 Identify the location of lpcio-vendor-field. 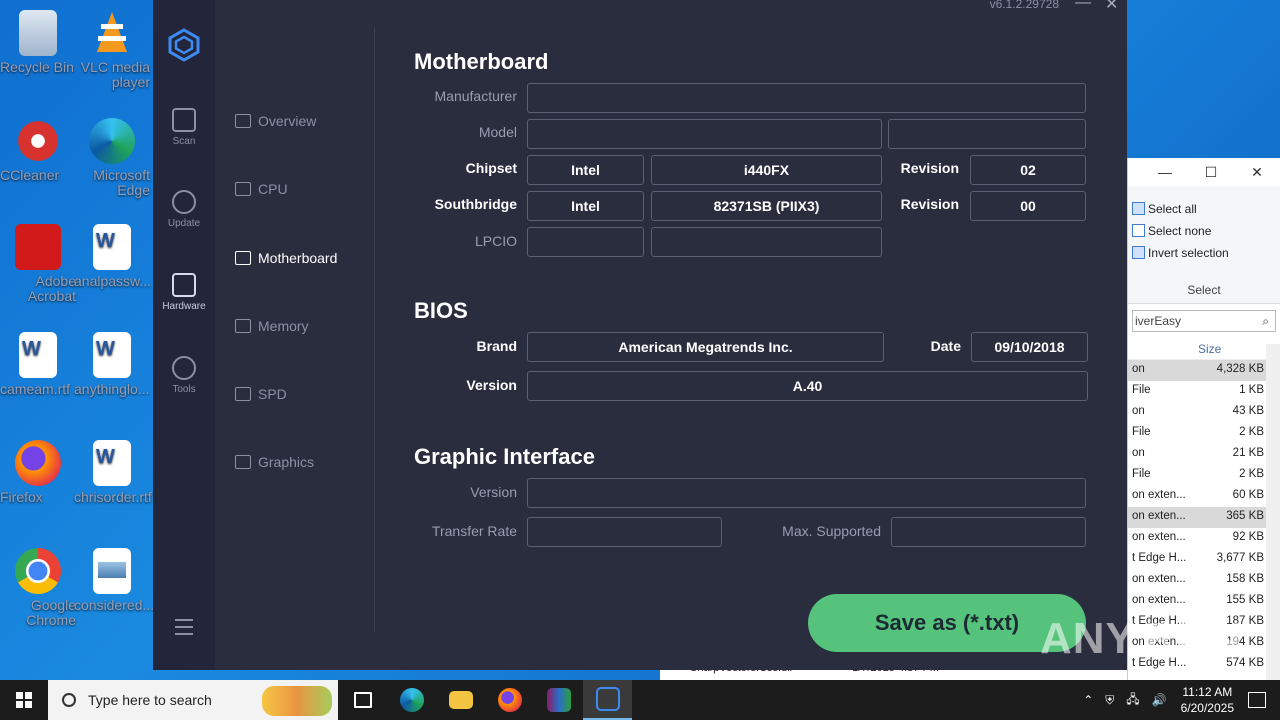
(585, 242).